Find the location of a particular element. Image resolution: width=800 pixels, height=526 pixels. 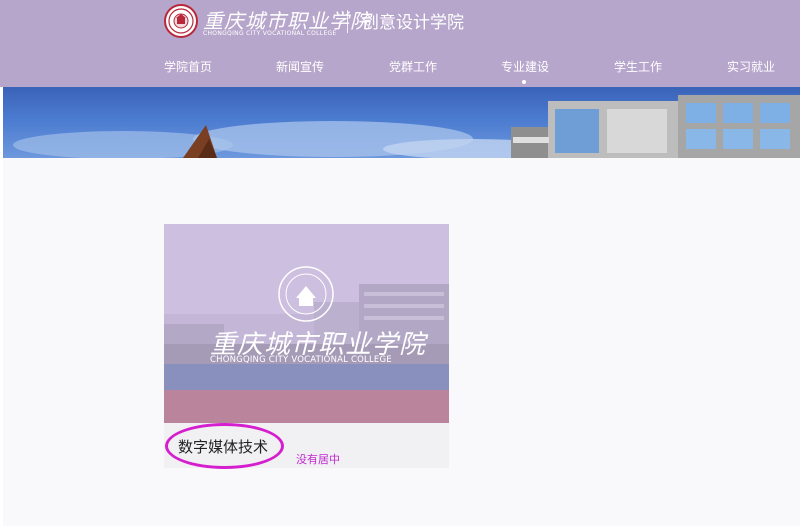

campus-banner is located at coordinates (401, 122).